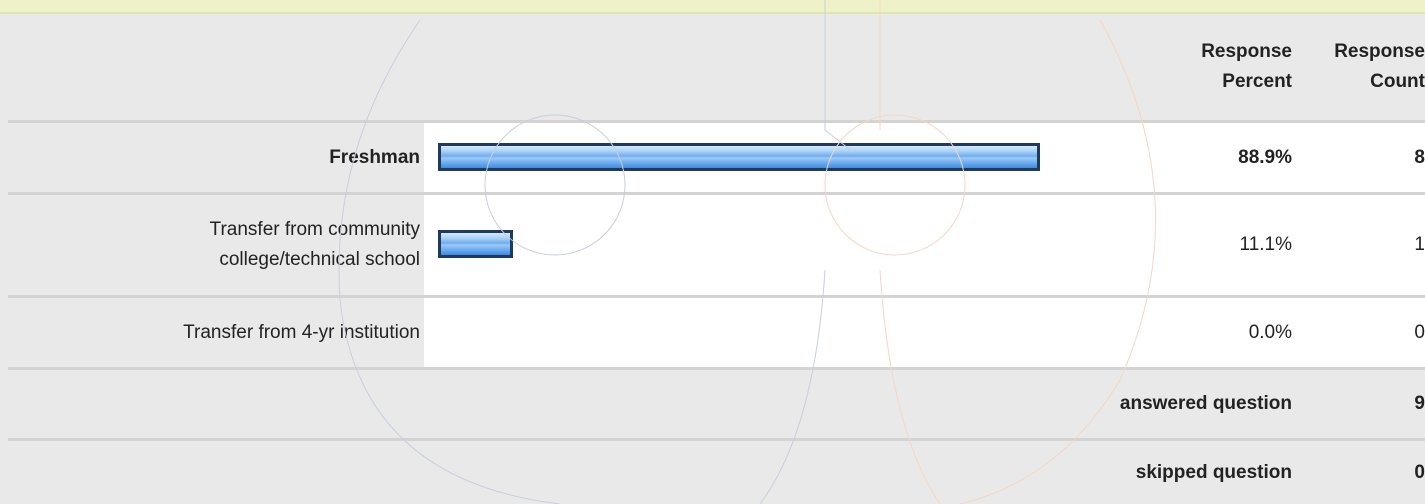  What do you see at coordinates (1419, 332) in the screenshot?
I see `count-label: 0` at bounding box center [1419, 332].